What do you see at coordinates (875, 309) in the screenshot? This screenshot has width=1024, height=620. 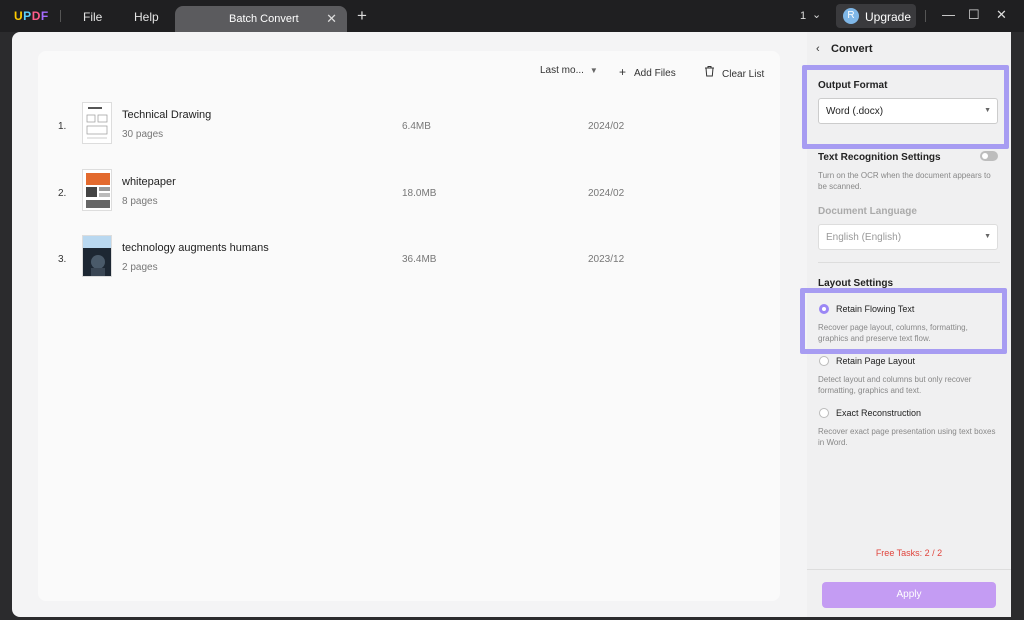 I see `radio-label: Retain Flowing Text` at bounding box center [875, 309].